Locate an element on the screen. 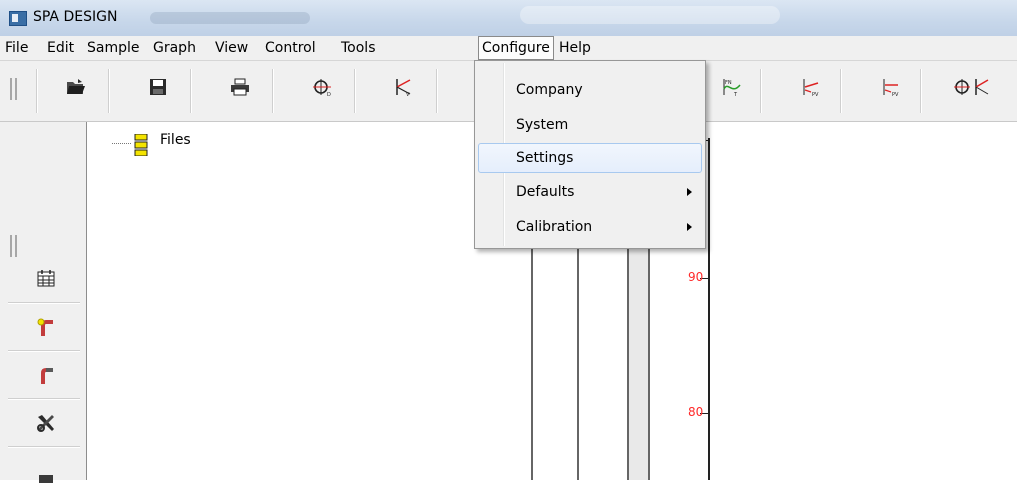 The image size is (1017, 486). open-button is located at coordinates (76, 87).